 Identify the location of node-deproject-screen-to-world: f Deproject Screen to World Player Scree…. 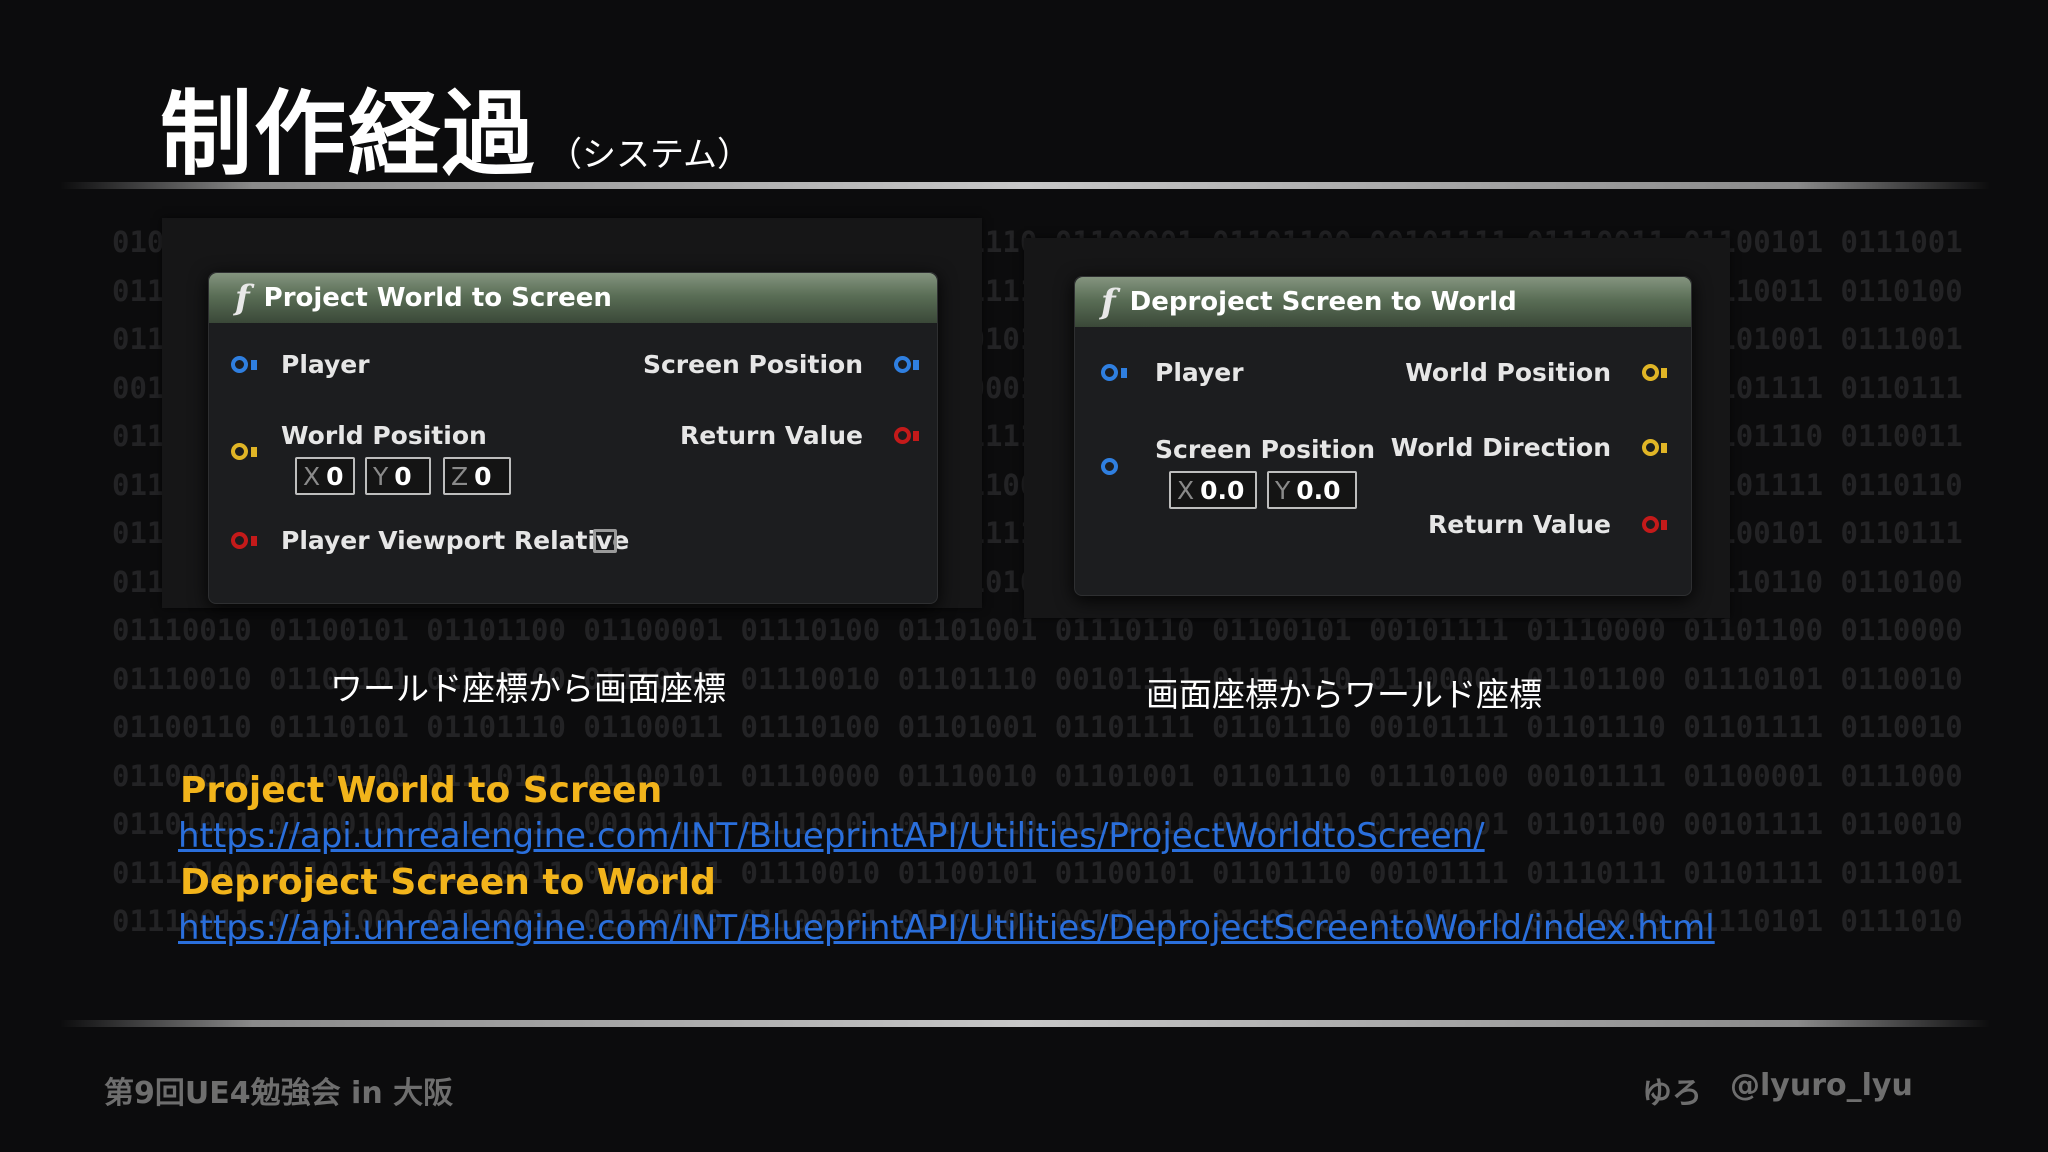
(1383, 436).